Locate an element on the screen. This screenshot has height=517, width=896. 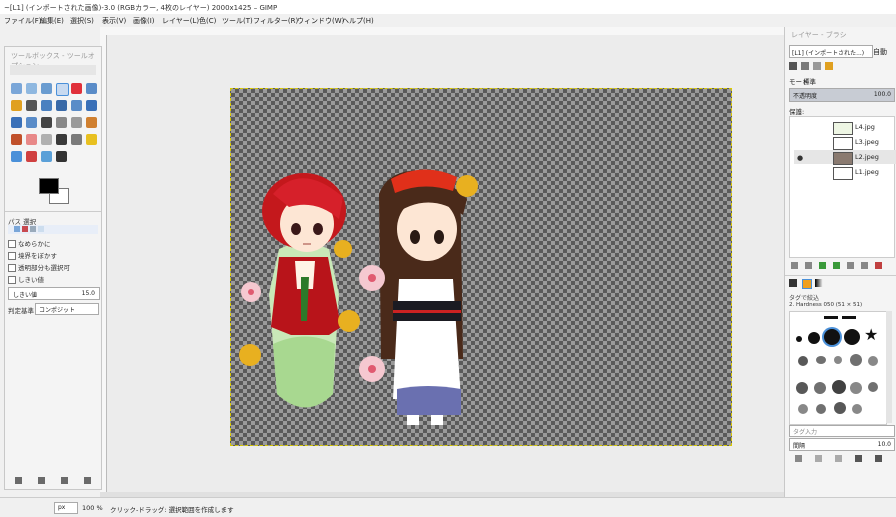
undo-tab-icon is located at coordinates (829, 66).